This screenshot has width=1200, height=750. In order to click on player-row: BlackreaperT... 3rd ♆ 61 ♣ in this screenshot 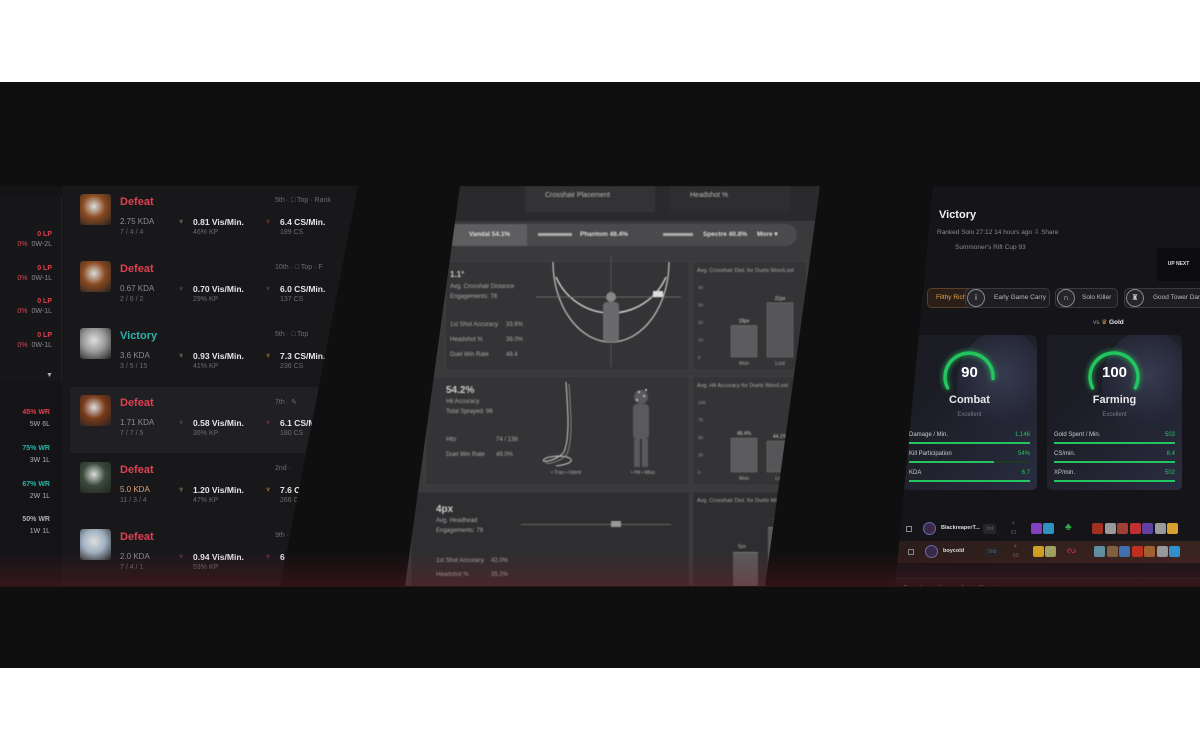, I will do `click(1047, 529)`.